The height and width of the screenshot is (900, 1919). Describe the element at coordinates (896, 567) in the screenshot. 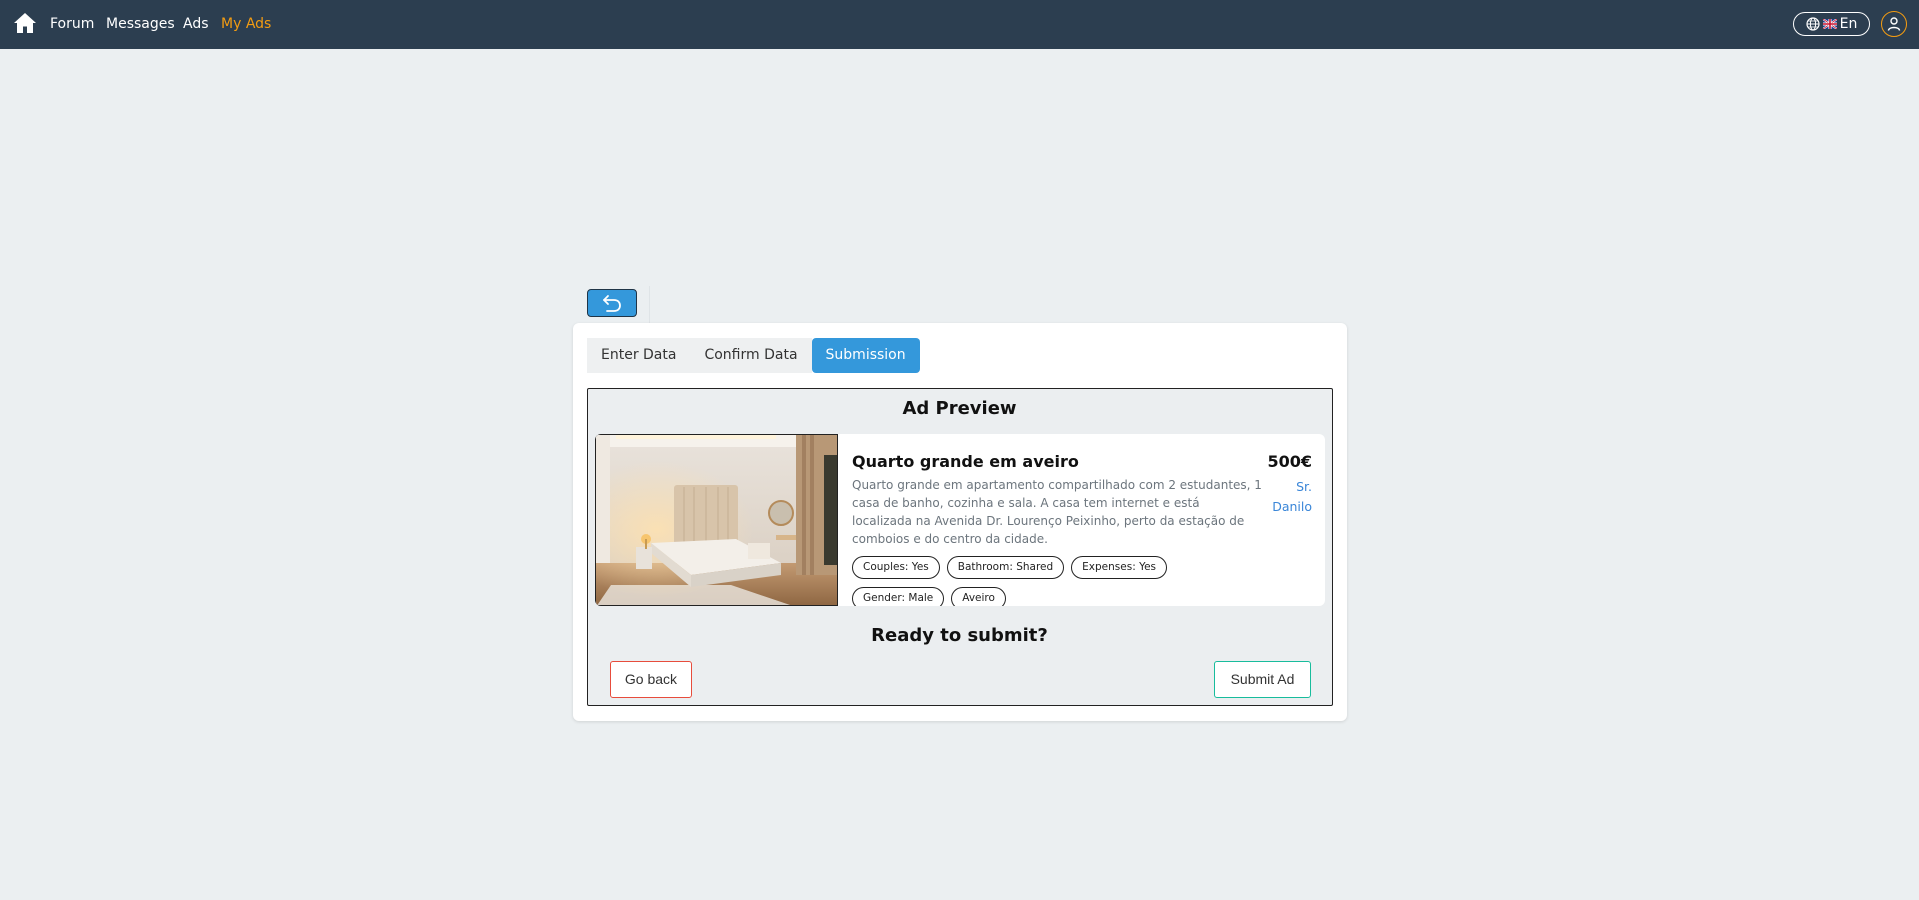

I see `tag-couples: Couples: Yes` at that location.